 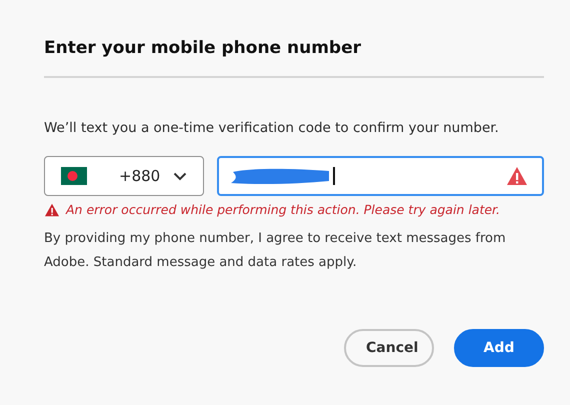 I want to click on phone-field, so click(x=380, y=176).